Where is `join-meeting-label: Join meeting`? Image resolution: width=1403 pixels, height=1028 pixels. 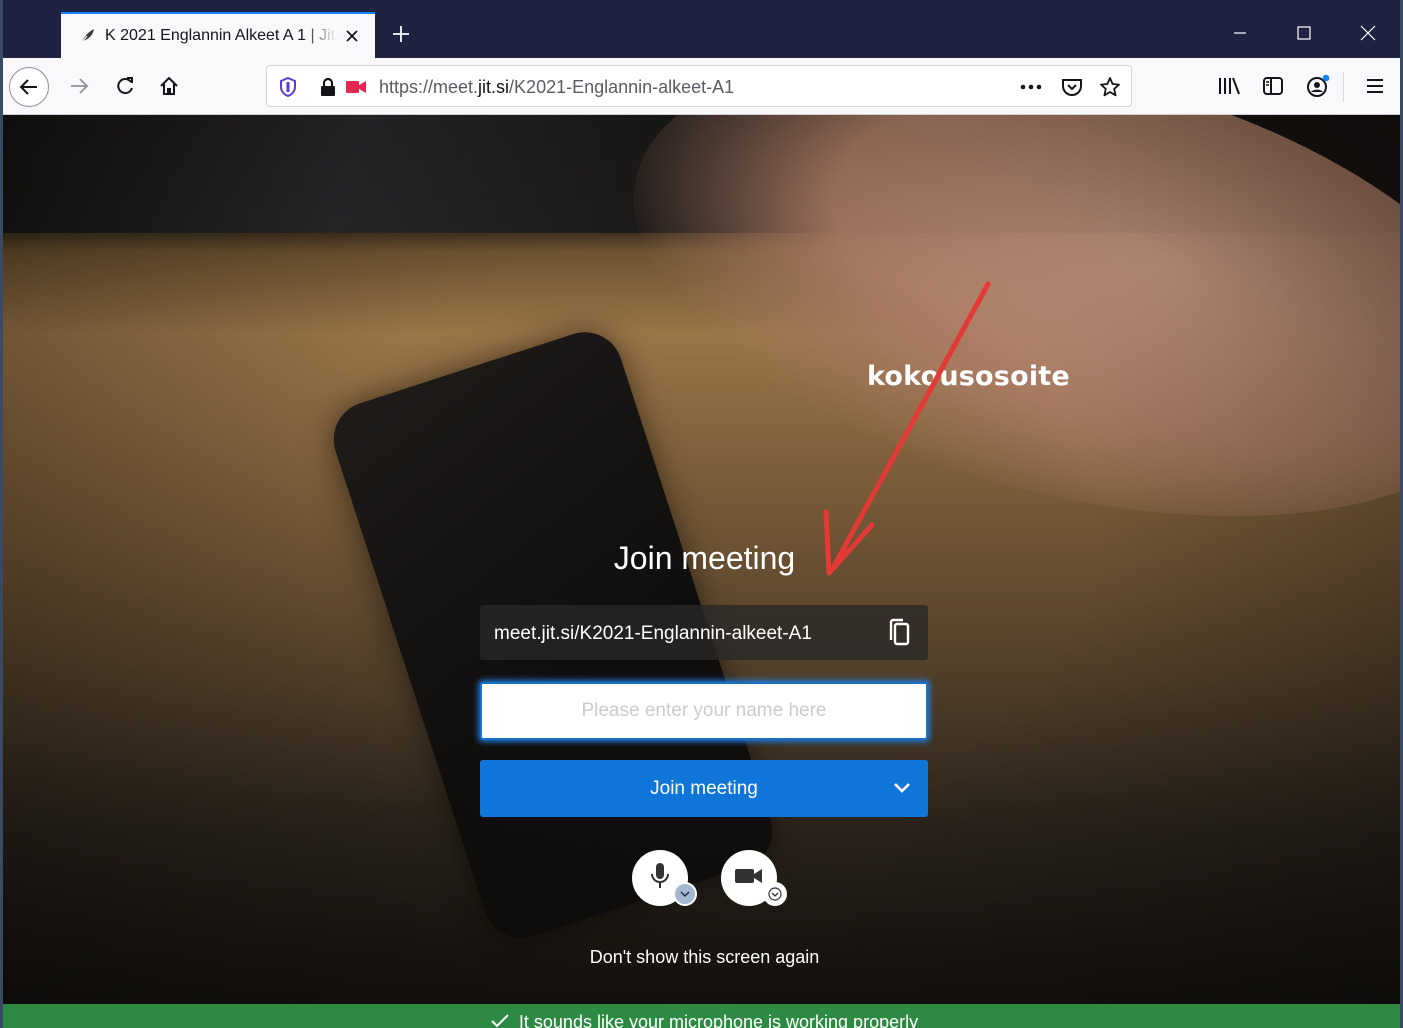 join-meeting-label: Join meeting is located at coordinates (704, 788).